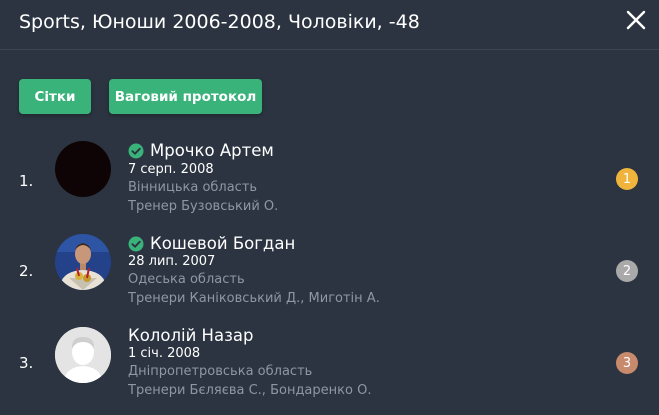 This screenshot has height=415, width=659. I want to click on gold-place-badge: 1, so click(627, 179).